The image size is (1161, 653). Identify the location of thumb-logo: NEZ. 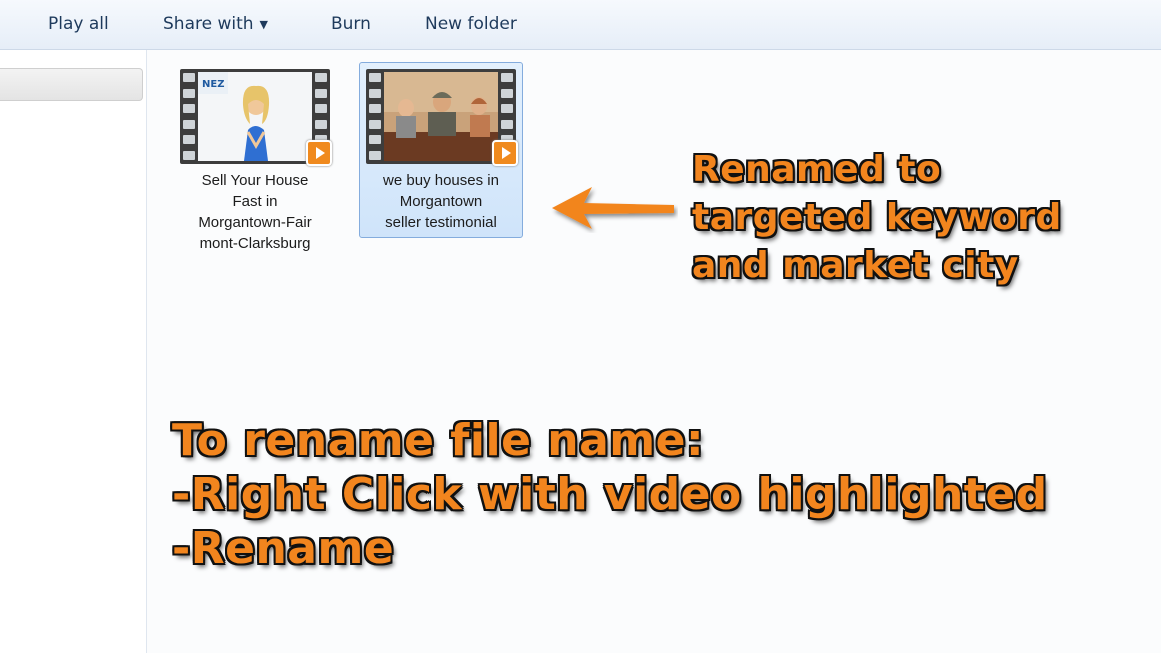
(213, 84).